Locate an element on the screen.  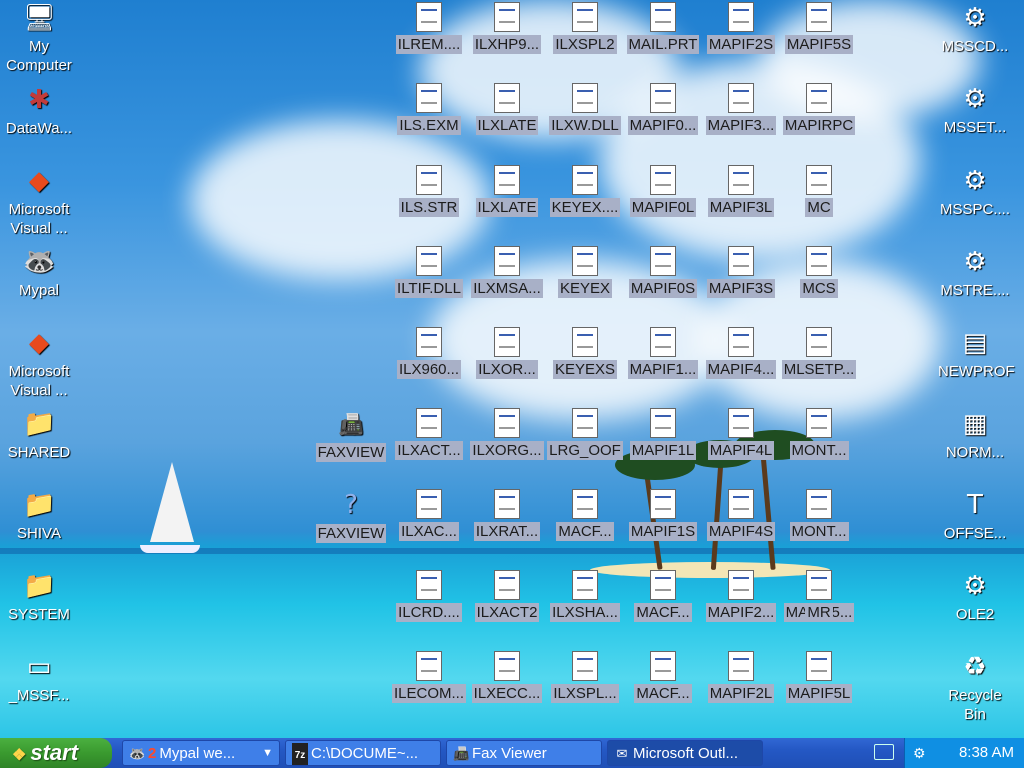
desktop-file-icon: MAPIF1L is located at coordinates (663, 436).